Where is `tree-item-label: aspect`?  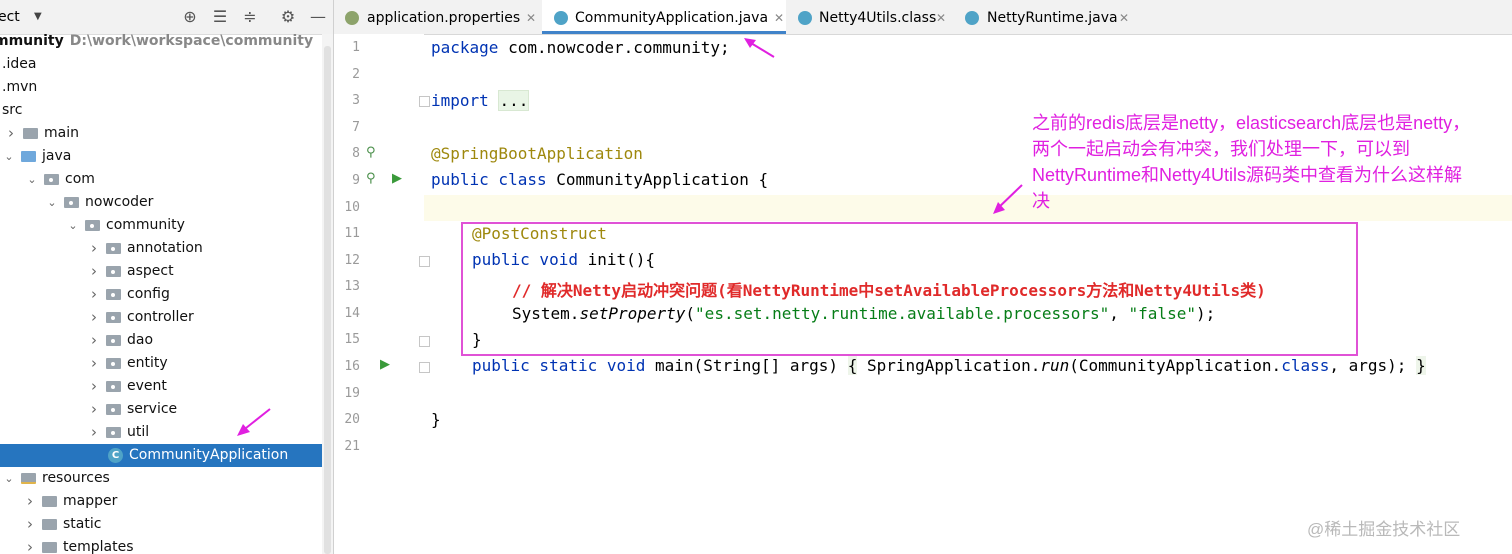 tree-item-label: aspect is located at coordinates (150, 271).